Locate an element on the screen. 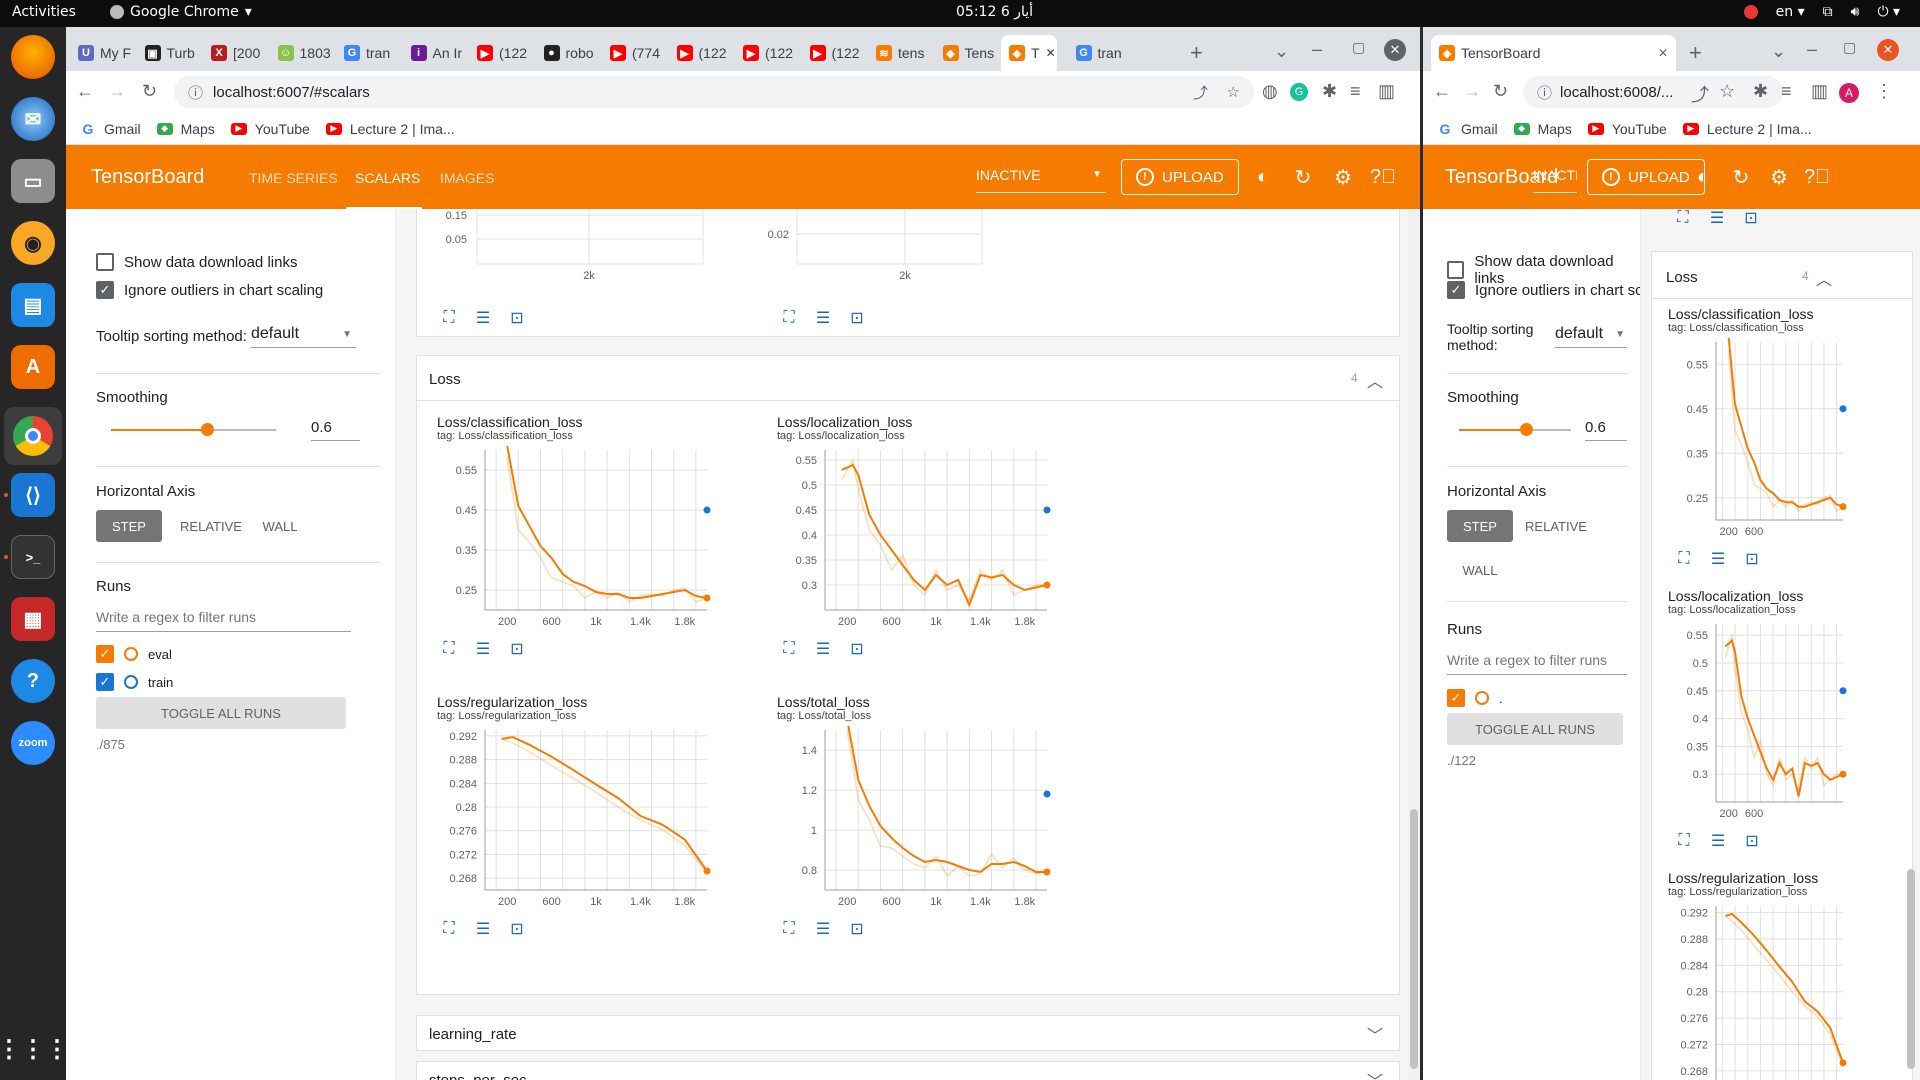 Image resolution: width=1920 pixels, height=1080 pixels. loss-group-header: Loss is located at coordinates (445, 379).